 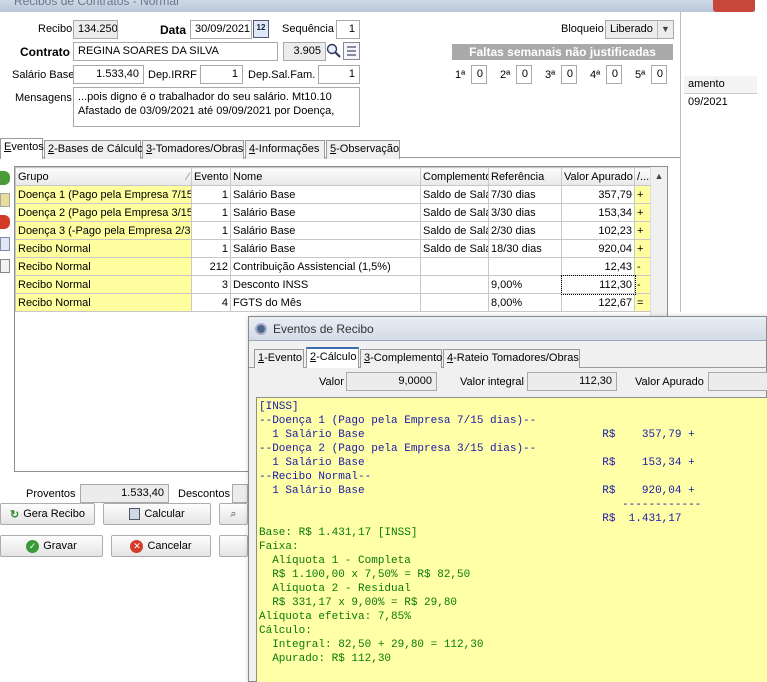 What do you see at coordinates (401, 358) in the screenshot?
I see `dialog-tab-complemento: 3-Complemento` at bounding box center [401, 358].